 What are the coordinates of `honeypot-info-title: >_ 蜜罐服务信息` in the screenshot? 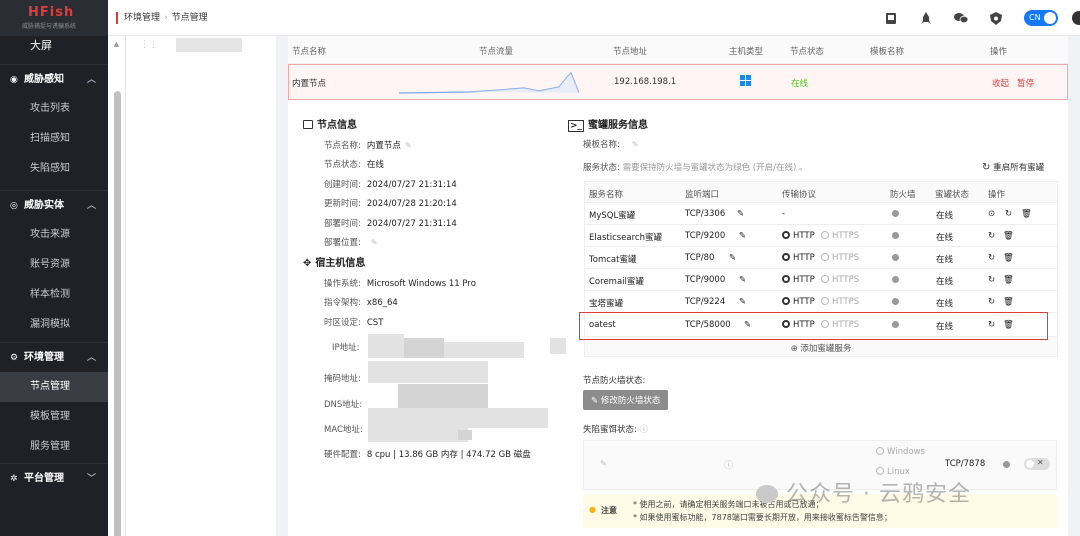 It's located at (608, 126).